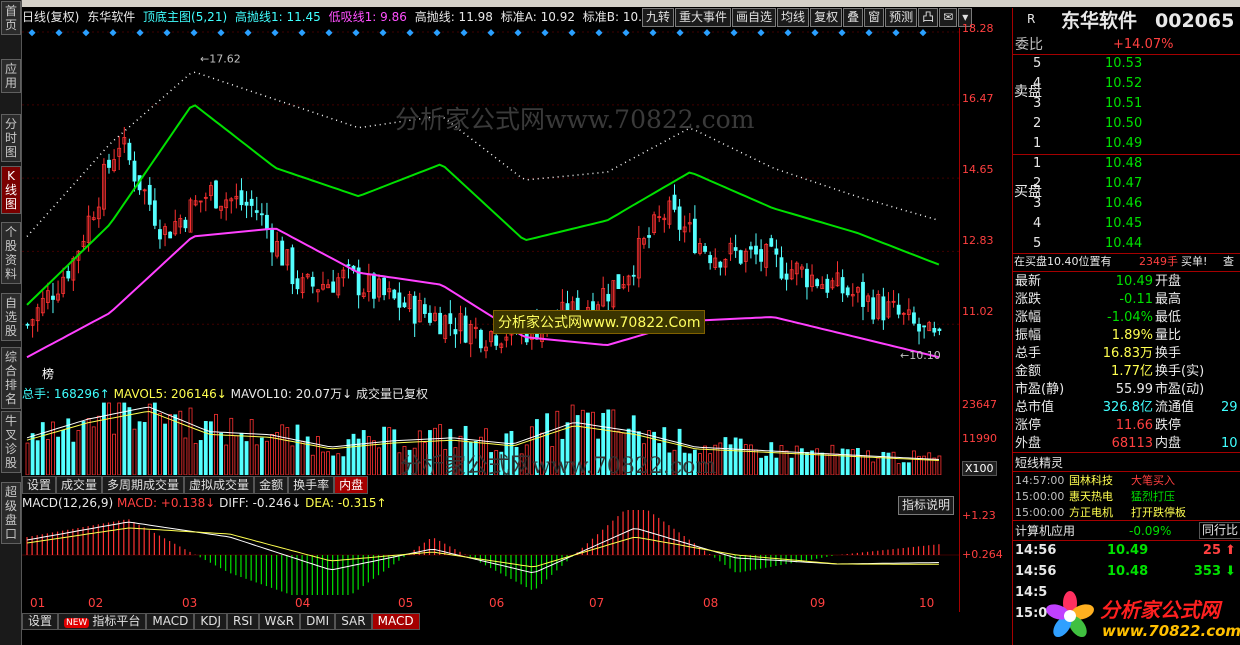 This screenshot has width=1240, height=645. I want to click on stat-label: 市盈(静), so click(1040, 389).